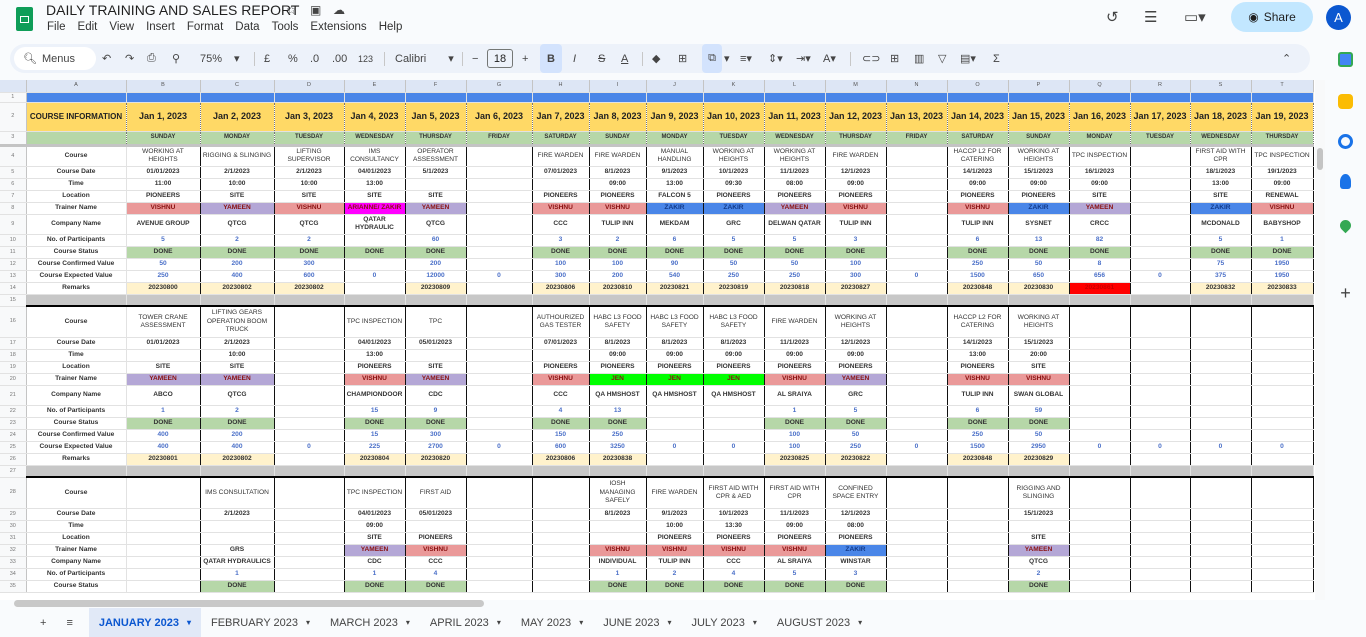  What do you see at coordinates (675, 224) in the screenshot?
I see `company-cell: MEKDAM` at bounding box center [675, 224].